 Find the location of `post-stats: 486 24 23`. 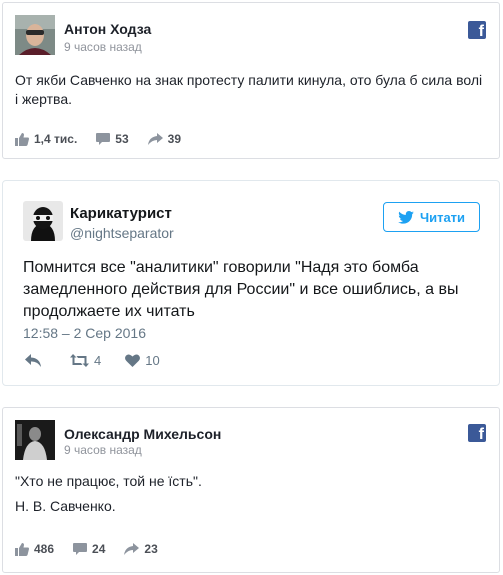

post-stats: 486 24 23 is located at coordinates (96, 549).